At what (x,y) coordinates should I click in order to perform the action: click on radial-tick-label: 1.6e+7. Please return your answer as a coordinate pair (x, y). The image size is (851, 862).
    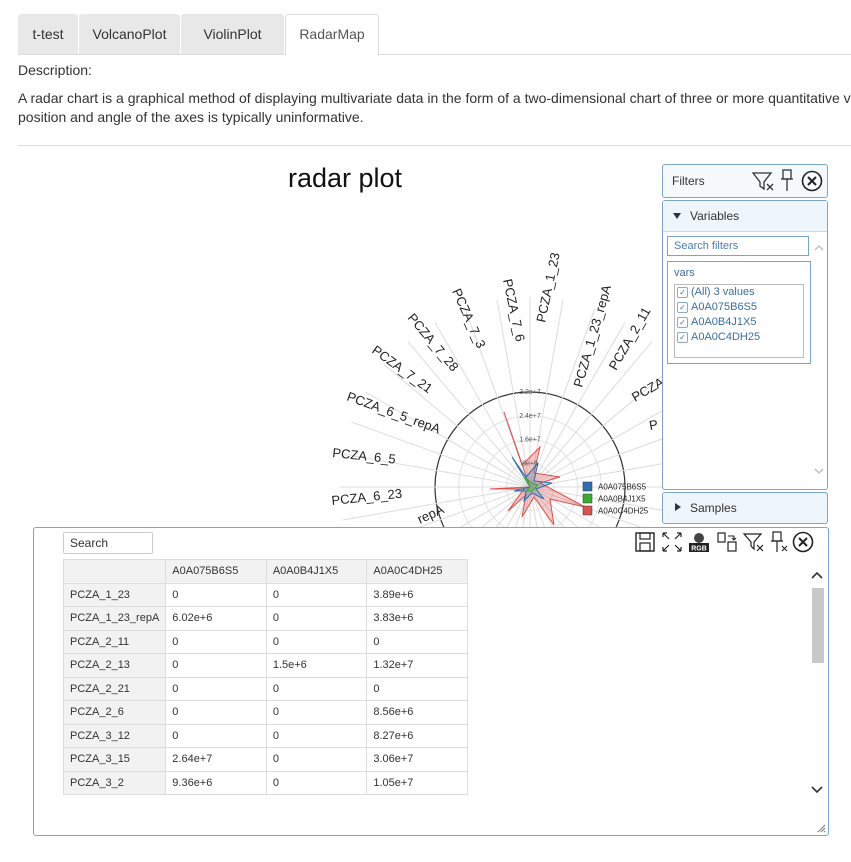
    Looking at the image, I should click on (530, 440).